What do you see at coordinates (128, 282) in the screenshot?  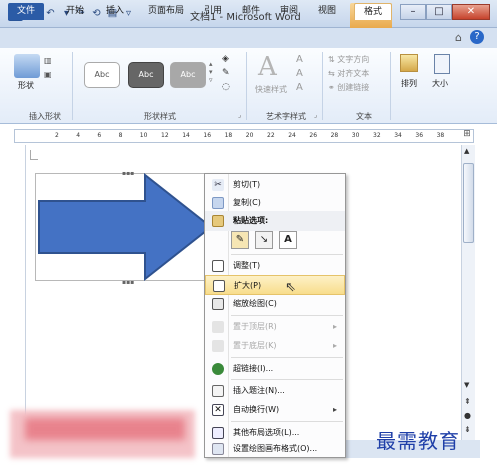 I see `canvas-handle-bottom: ▪▪▪` at bounding box center [128, 282].